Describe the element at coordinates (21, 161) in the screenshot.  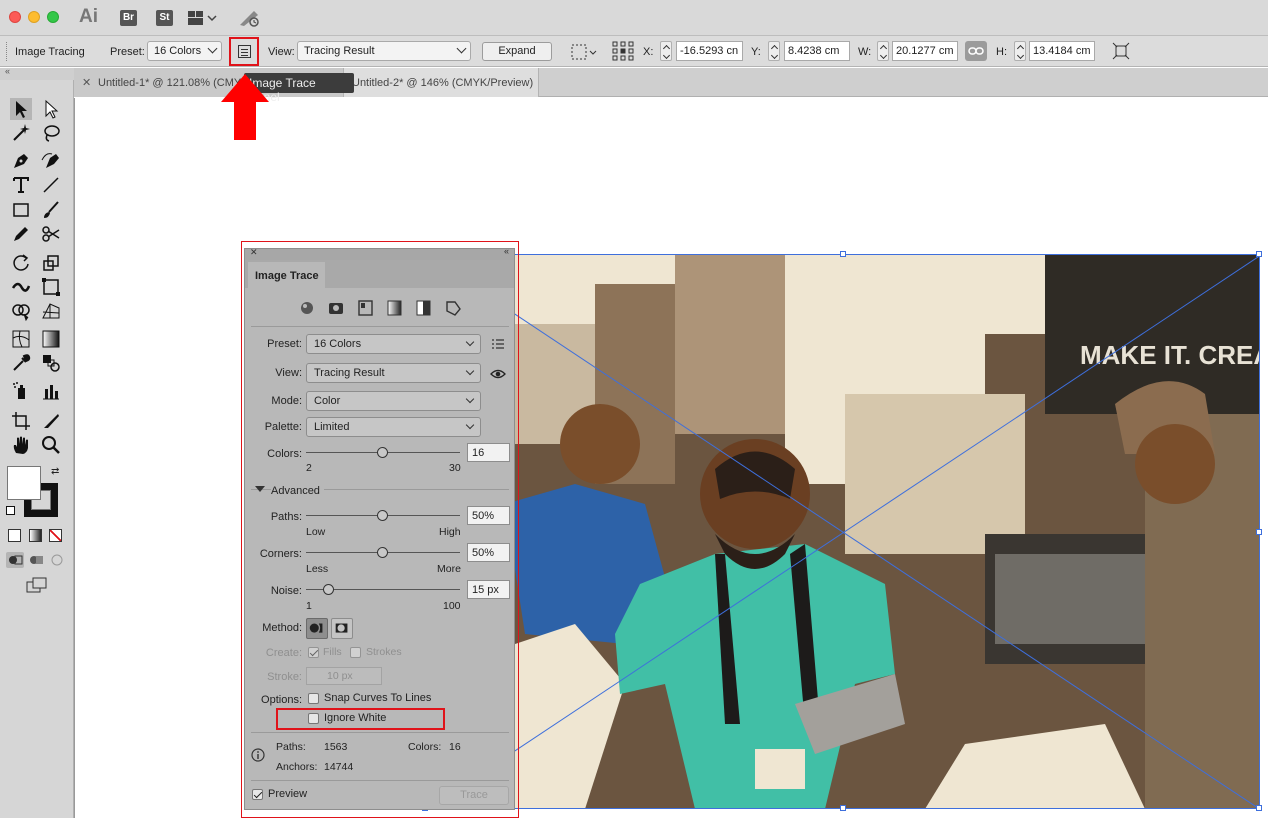
I see `pen-tool` at that location.